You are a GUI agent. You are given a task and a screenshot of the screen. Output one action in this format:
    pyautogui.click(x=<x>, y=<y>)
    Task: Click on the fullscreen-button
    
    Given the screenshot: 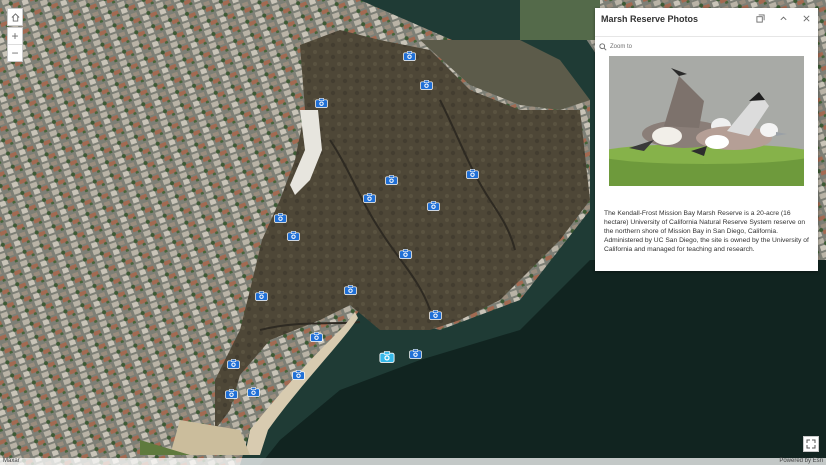 What is the action you would take?
    pyautogui.click(x=811, y=444)
    